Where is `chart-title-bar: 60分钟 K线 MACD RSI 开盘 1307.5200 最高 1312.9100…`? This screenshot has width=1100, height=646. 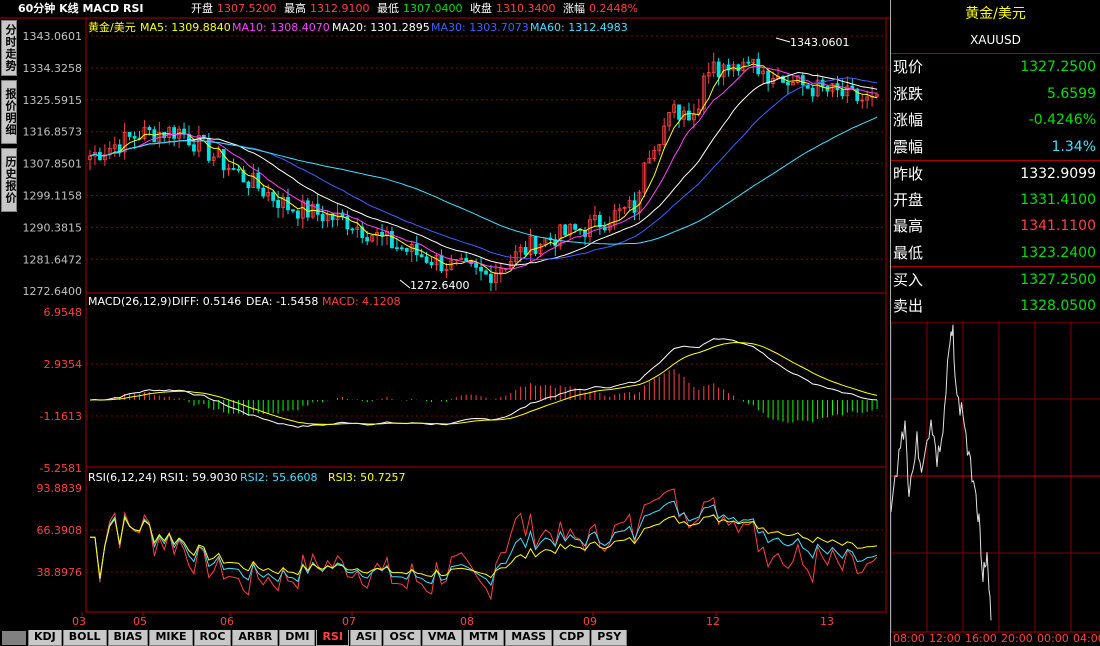 chart-title-bar: 60分钟 K线 MACD RSI 开盘 1307.5200 最高 1312.9100… is located at coordinates (454, 9).